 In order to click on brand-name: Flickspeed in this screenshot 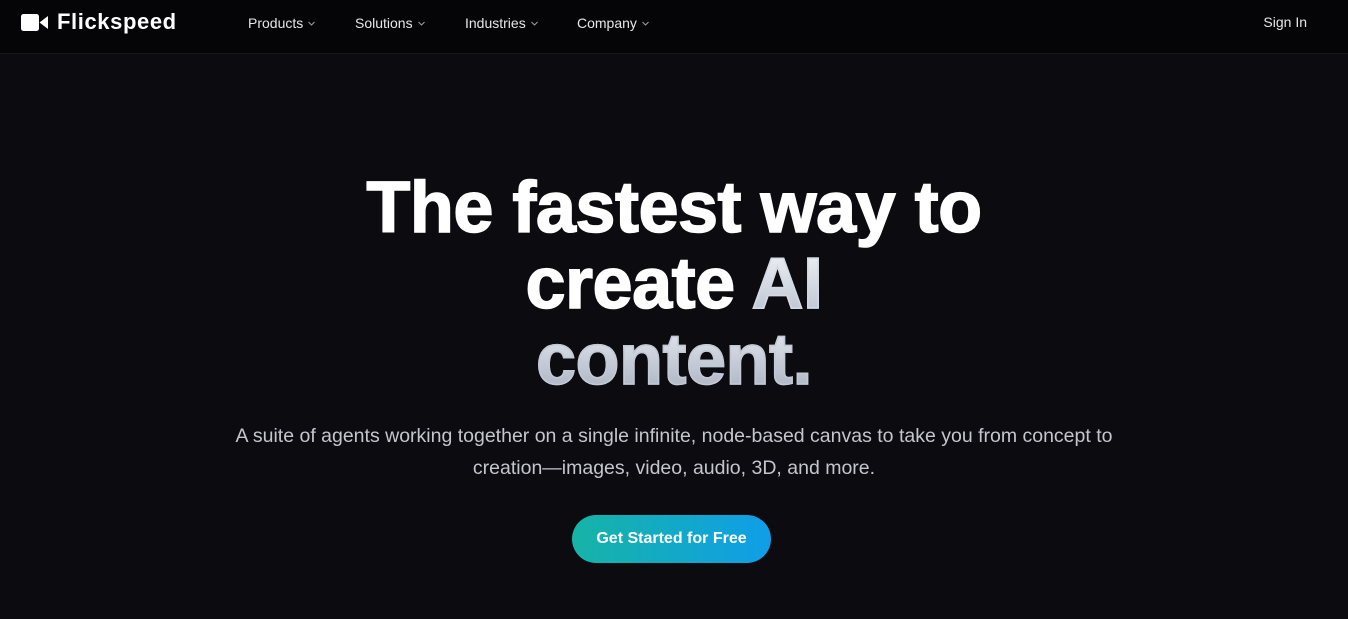, I will do `click(117, 21)`.